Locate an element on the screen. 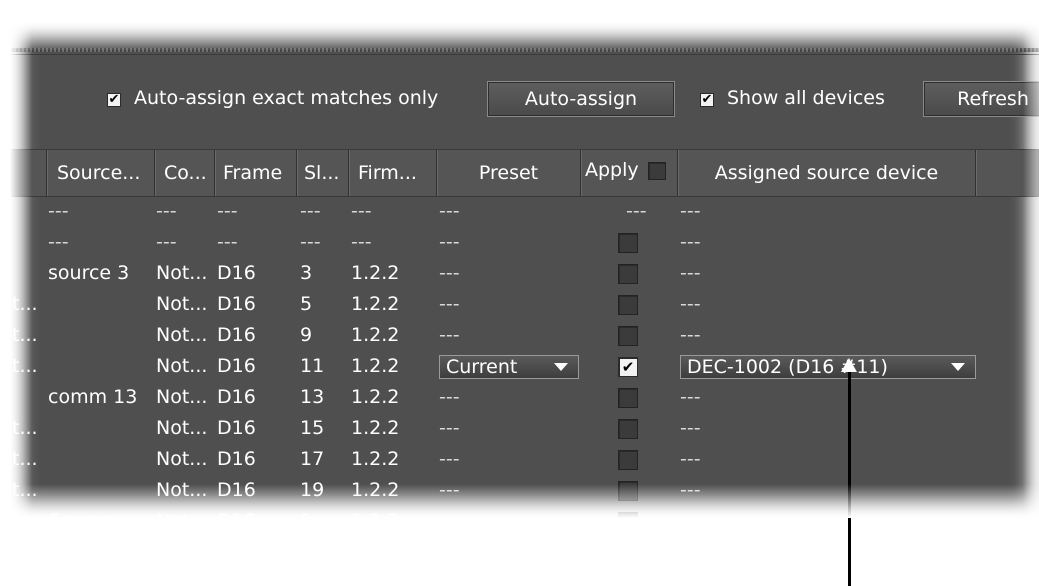 The width and height of the screenshot is (1039, 586). table-row: comm 13 Not... D16 13 1.2.2 --- --- is located at coordinates (524, 397).